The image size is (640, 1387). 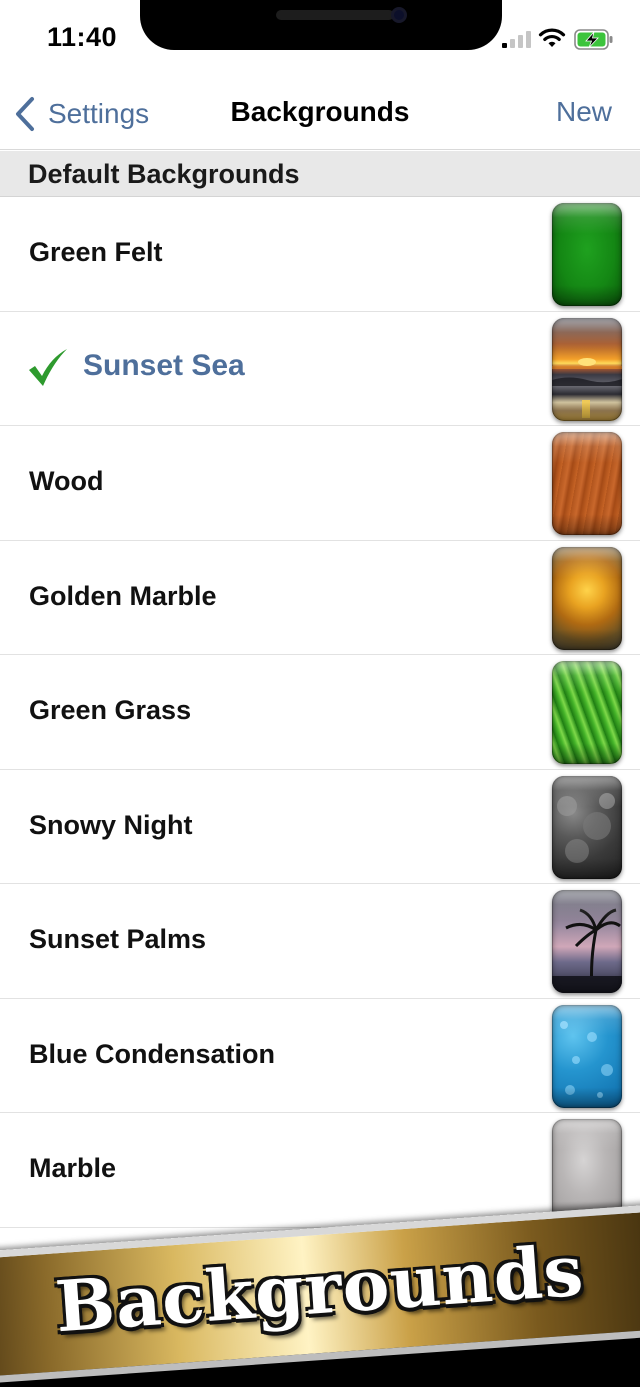 What do you see at coordinates (320, 597) in the screenshot?
I see `list-item-golden-marble: Golden Marble` at bounding box center [320, 597].